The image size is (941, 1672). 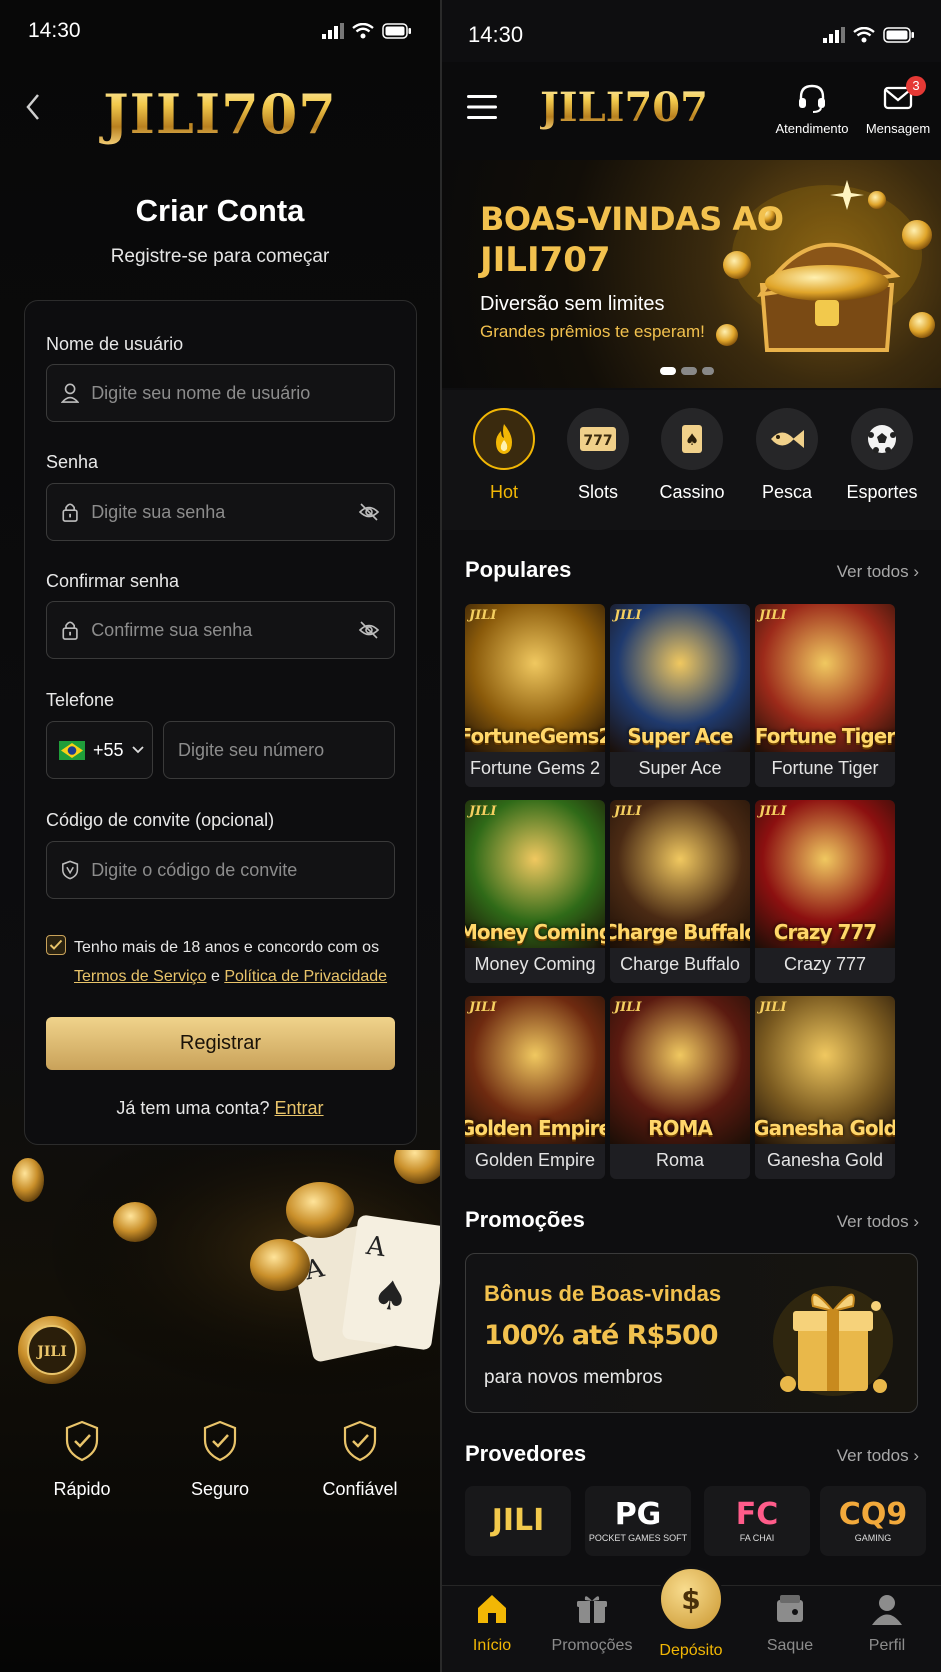 What do you see at coordinates (137, 750) in the screenshot?
I see `chevron-down-icon` at bounding box center [137, 750].